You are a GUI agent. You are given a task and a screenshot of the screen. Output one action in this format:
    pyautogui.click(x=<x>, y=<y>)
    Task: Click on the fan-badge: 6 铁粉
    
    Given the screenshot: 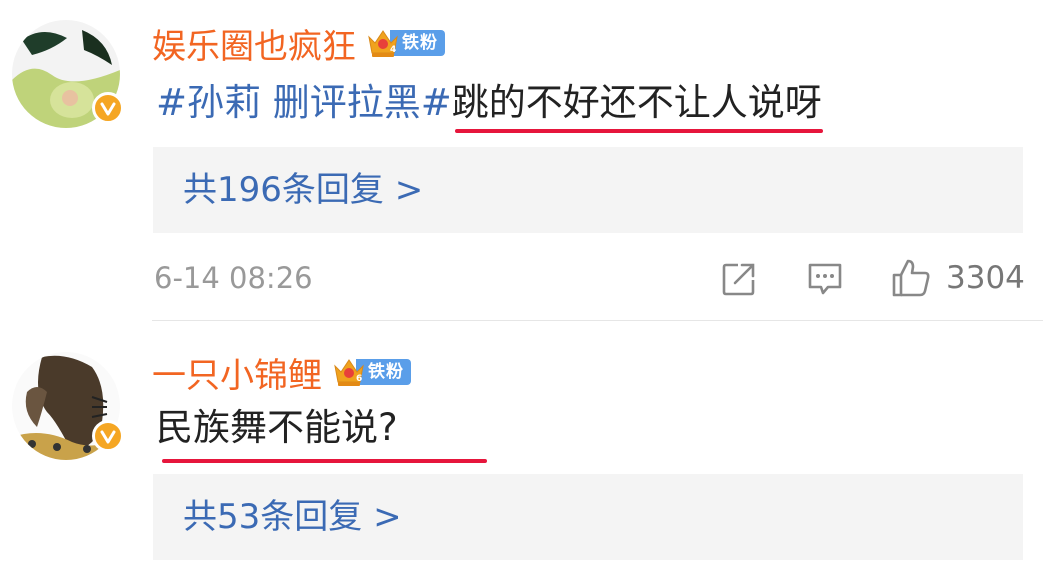 What is the action you would take?
    pyautogui.click(x=371, y=372)
    